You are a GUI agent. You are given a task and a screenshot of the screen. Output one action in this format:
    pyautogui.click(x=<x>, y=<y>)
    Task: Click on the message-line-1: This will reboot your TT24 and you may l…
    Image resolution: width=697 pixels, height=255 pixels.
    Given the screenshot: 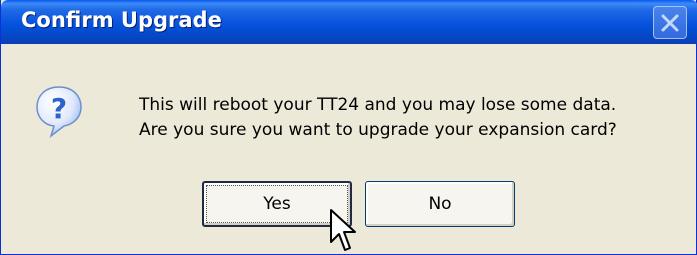 What is the action you would take?
    pyautogui.click(x=378, y=105)
    